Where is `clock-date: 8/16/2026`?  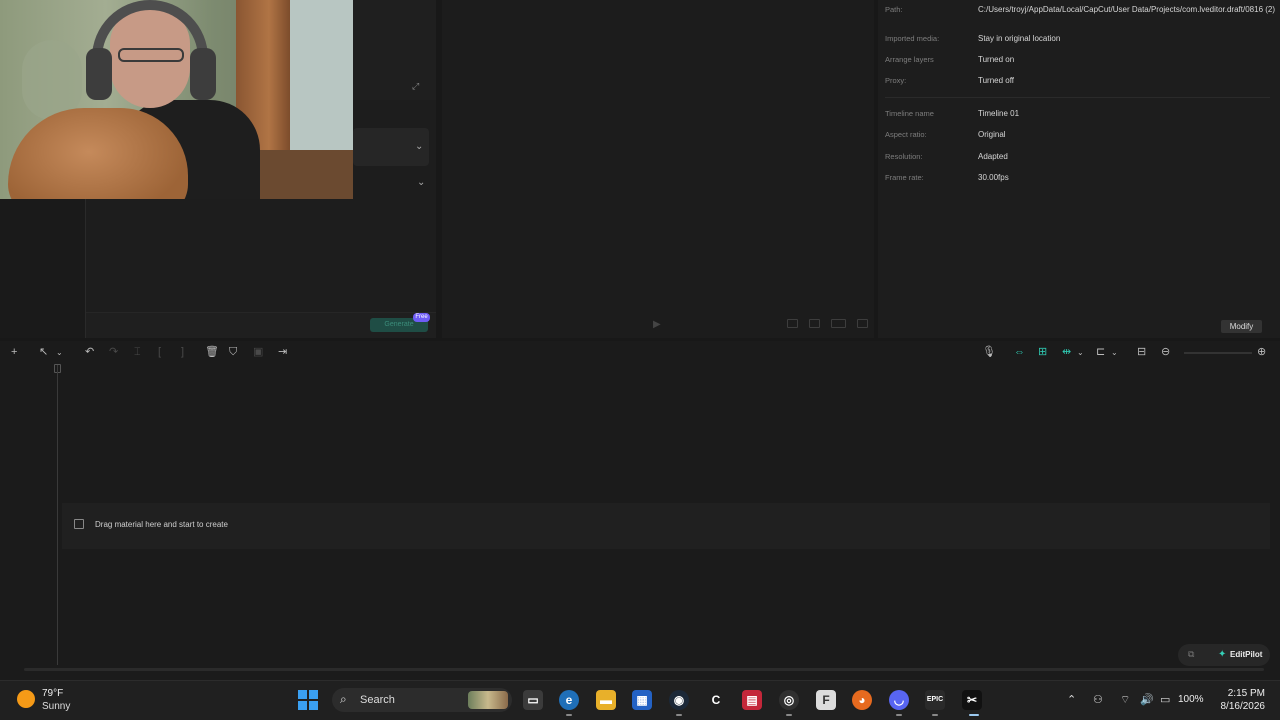
clock-date: 8/16/2026 is located at coordinates (1240, 706).